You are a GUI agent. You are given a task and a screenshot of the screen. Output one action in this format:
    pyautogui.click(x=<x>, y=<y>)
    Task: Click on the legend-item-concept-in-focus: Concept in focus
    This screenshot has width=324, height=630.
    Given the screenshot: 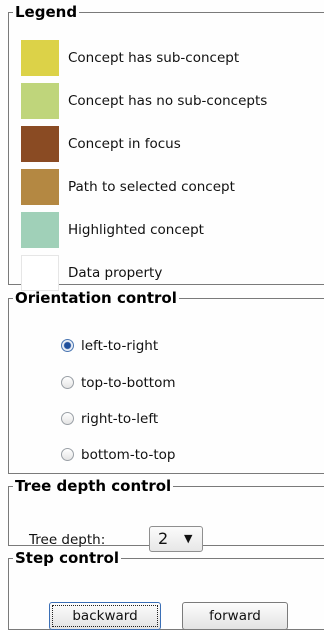 What is the action you would take?
    pyautogui.click(x=171, y=144)
    